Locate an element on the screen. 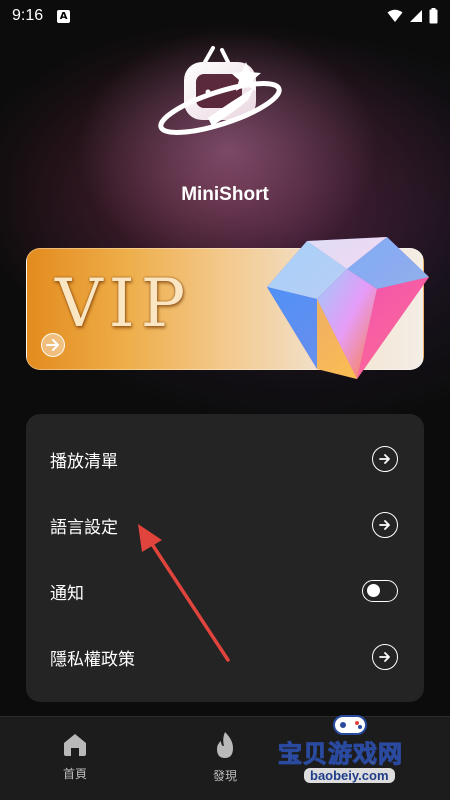  watermark: 宝贝游戏网 baobeiy.com is located at coordinates (361, 756).